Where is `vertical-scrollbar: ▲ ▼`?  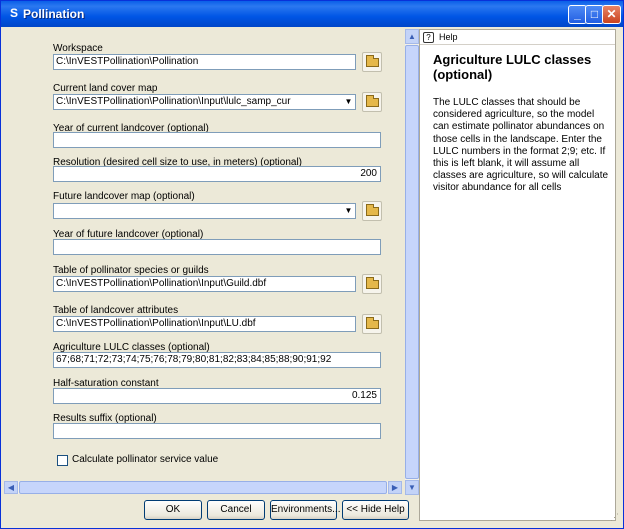
vertical-scrollbar: ▲ ▼ is located at coordinates (412, 262).